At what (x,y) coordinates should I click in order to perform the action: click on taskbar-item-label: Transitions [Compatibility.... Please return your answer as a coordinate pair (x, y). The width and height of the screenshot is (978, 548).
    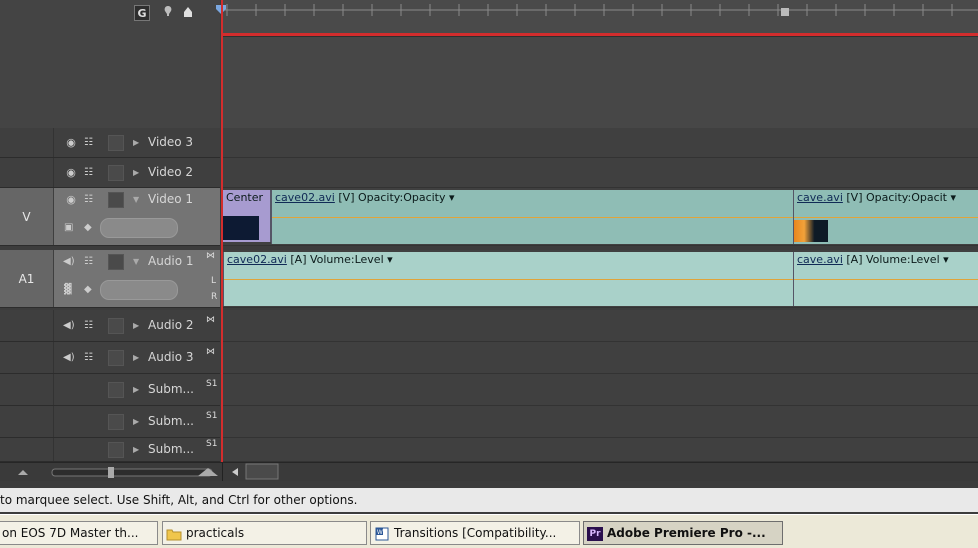
    Looking at the image, I should click on (475, 533).